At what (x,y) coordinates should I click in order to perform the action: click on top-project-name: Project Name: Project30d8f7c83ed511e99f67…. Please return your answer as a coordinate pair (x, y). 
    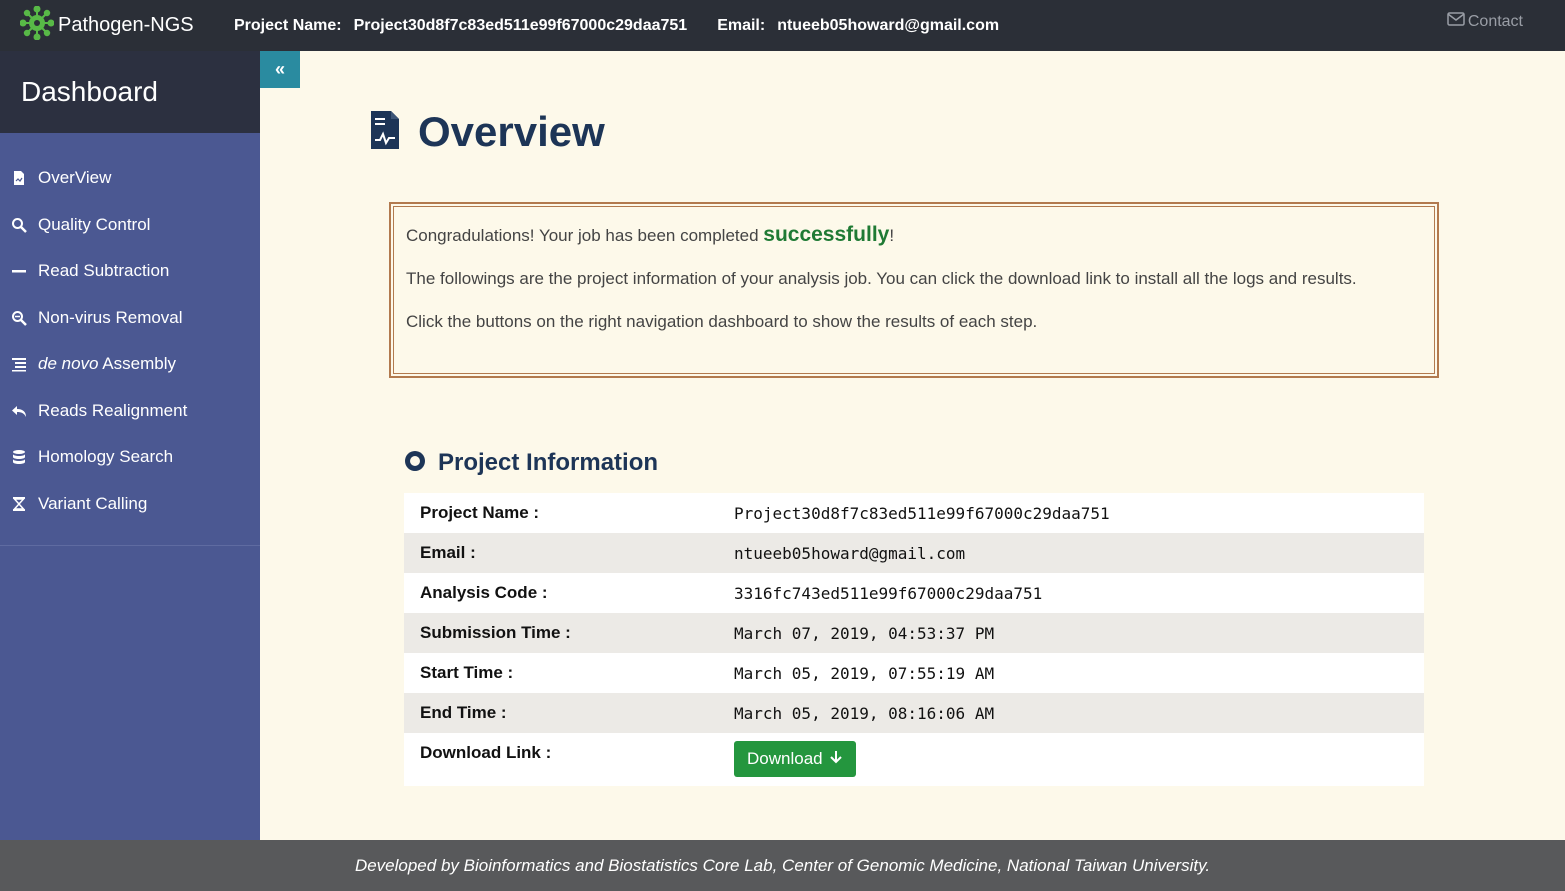
    Looking at the image, I should click on (460, 26).